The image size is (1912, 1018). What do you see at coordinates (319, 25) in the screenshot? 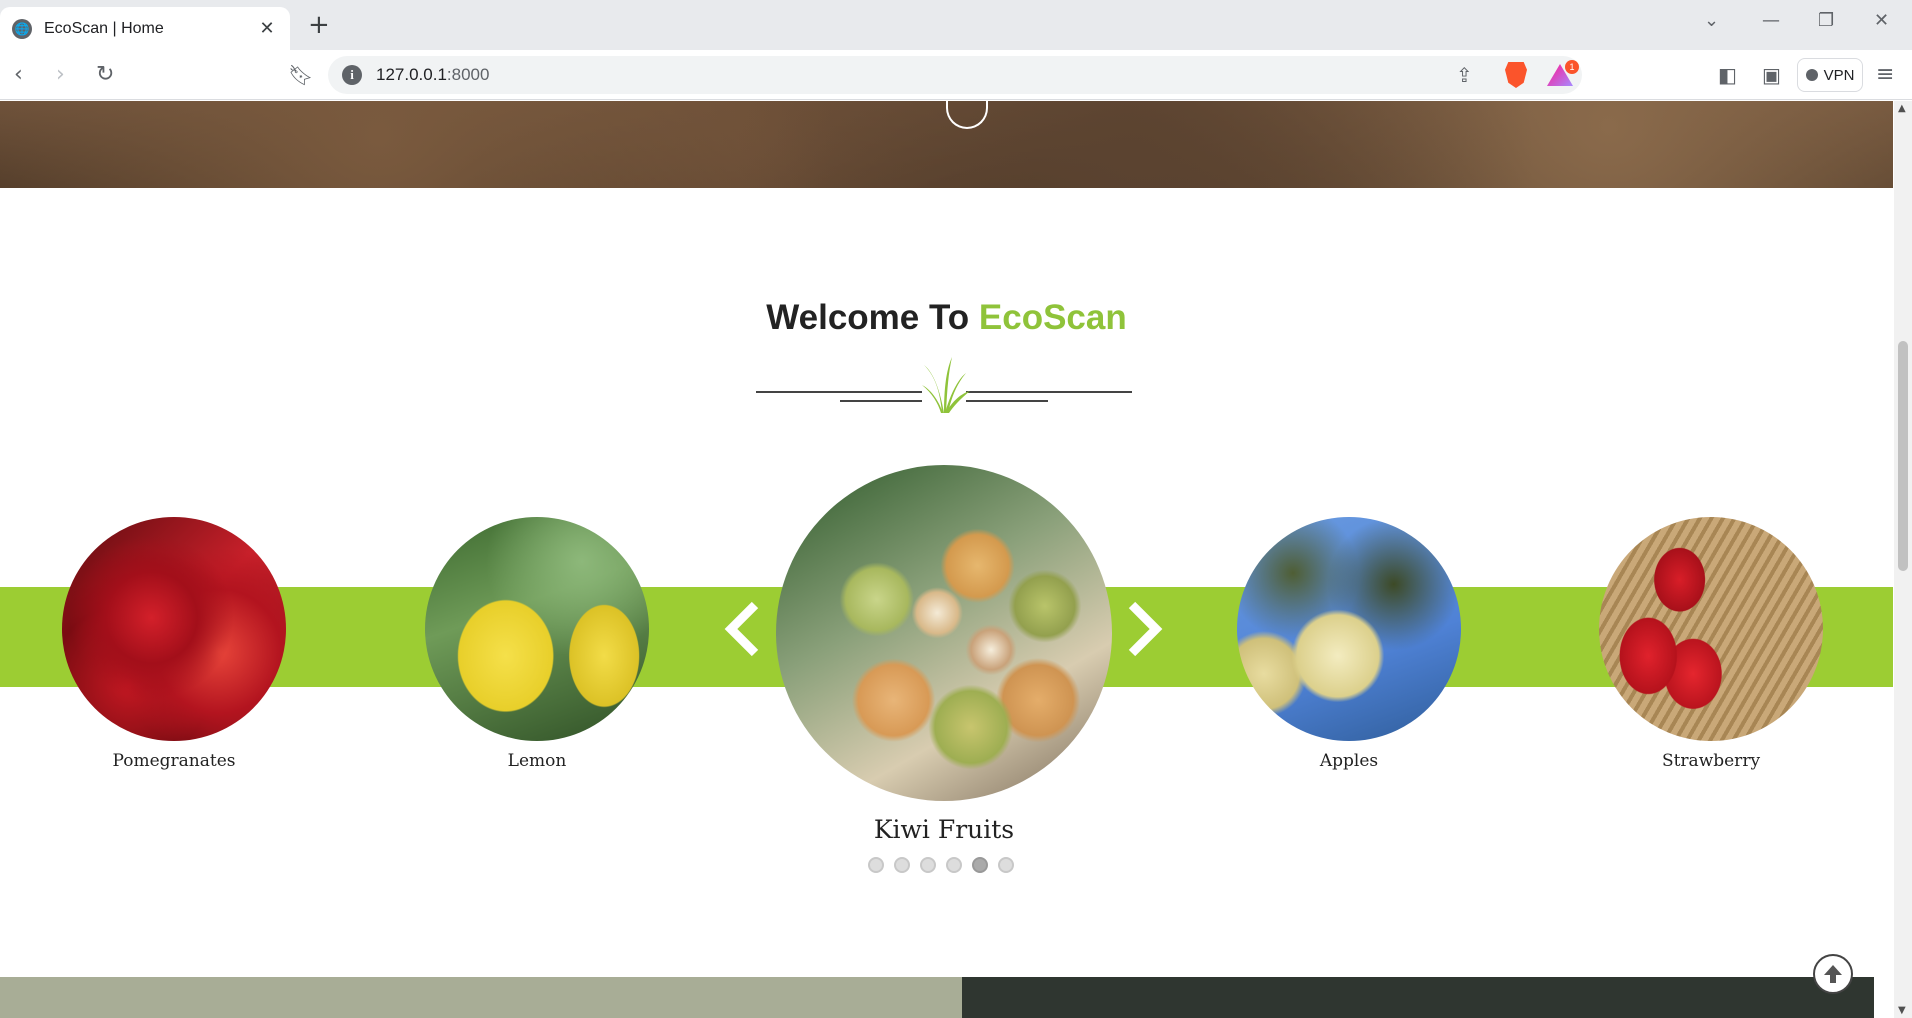
I see `new-tab-button: +` at bounding box center [319, 25].